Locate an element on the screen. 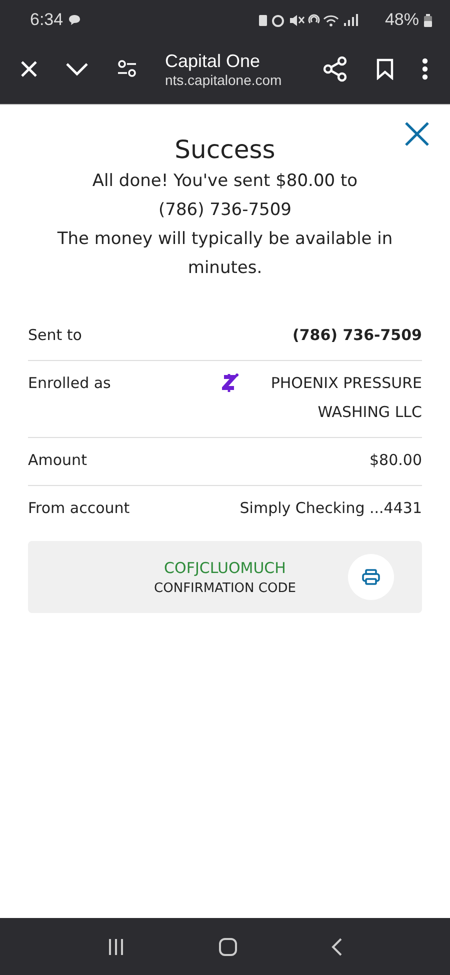  detail-value: $80.00 is located at coordinates (396, 460).